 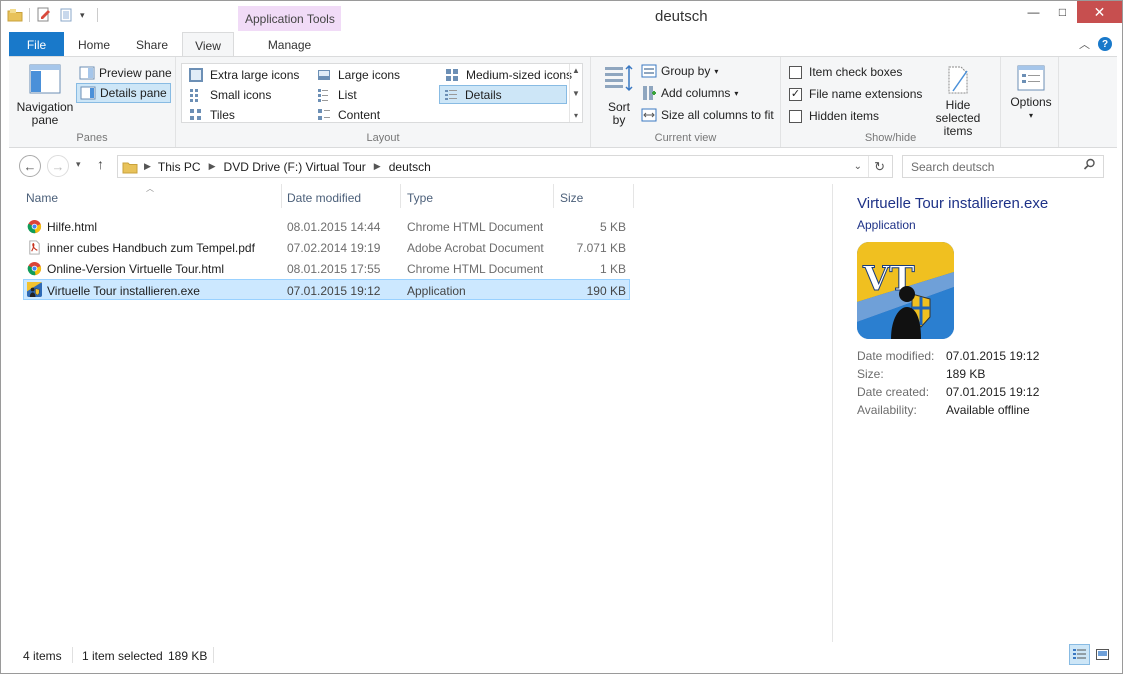 I want to click on layout-medium-icons: Medium-sized icons, so click(x=506, y=74).